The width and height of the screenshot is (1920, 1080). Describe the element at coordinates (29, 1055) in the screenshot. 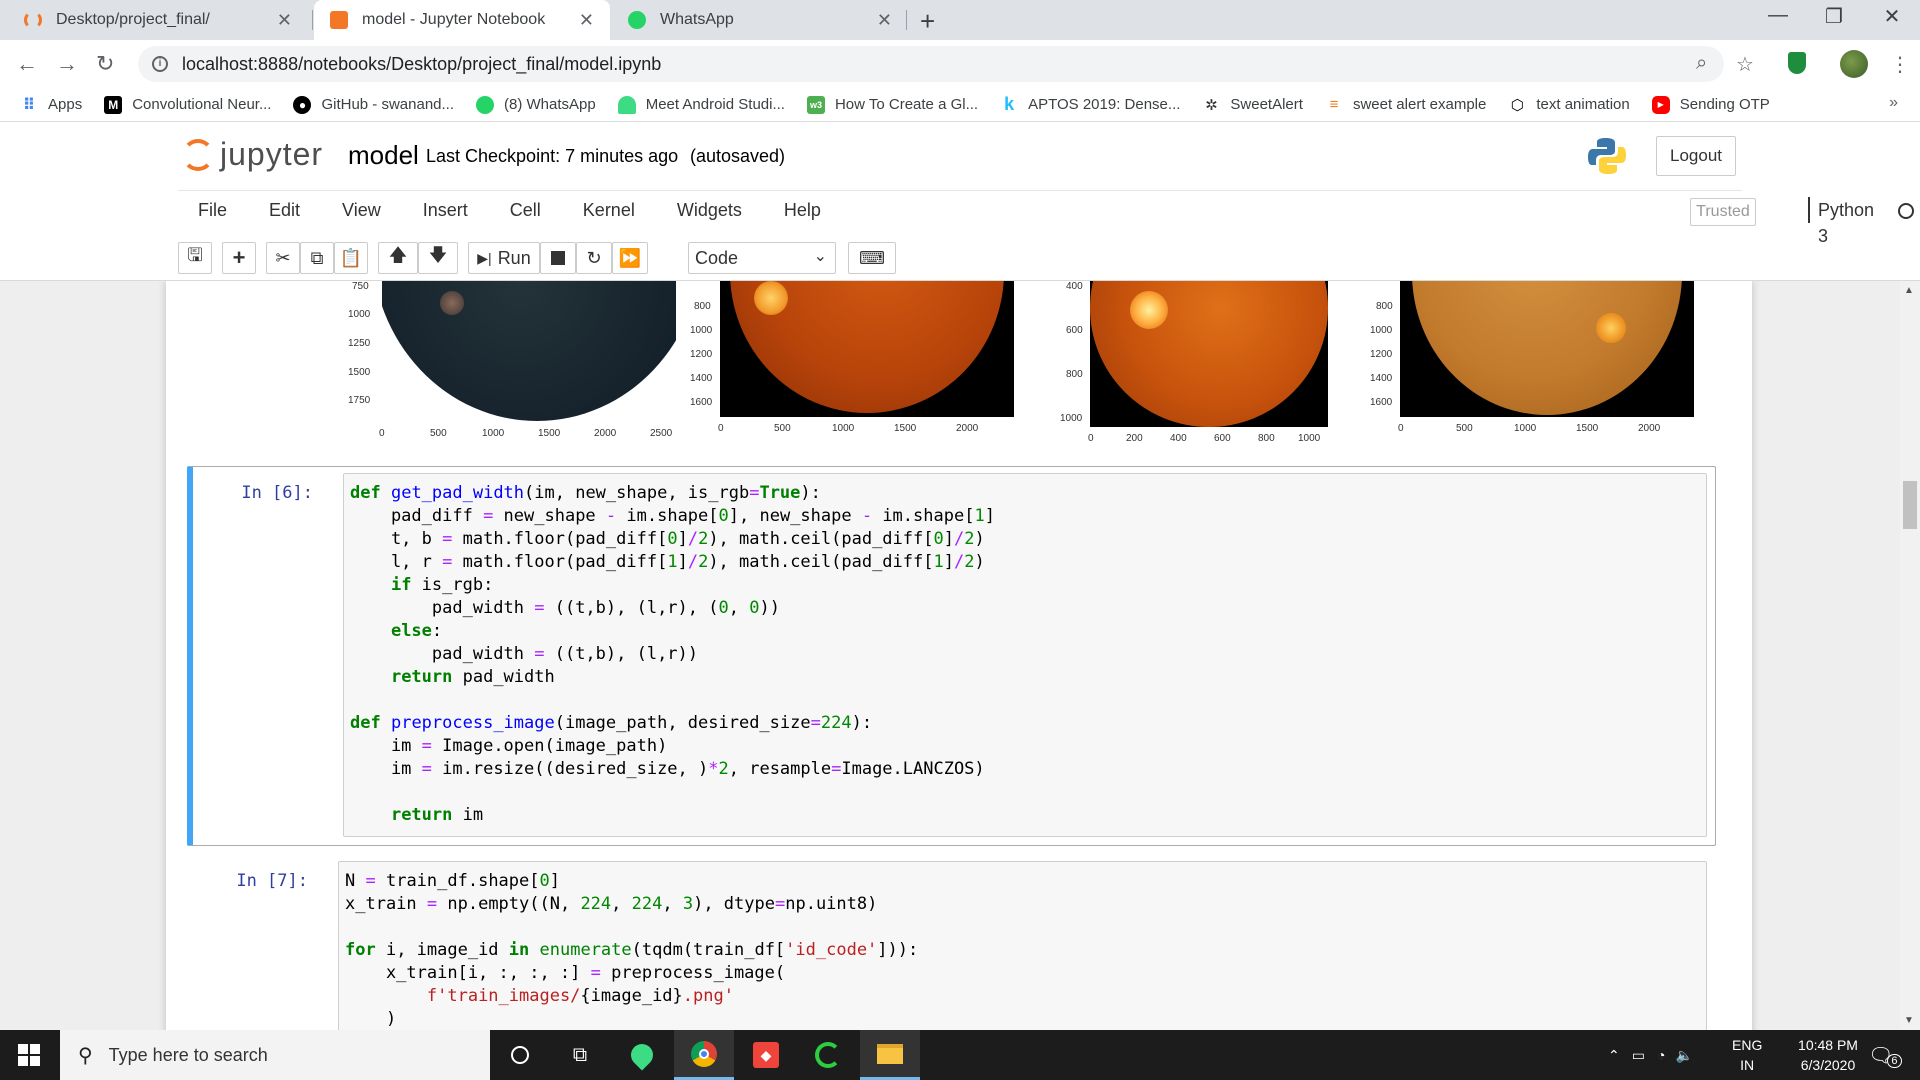

I see `windows-start-icon` at that location.